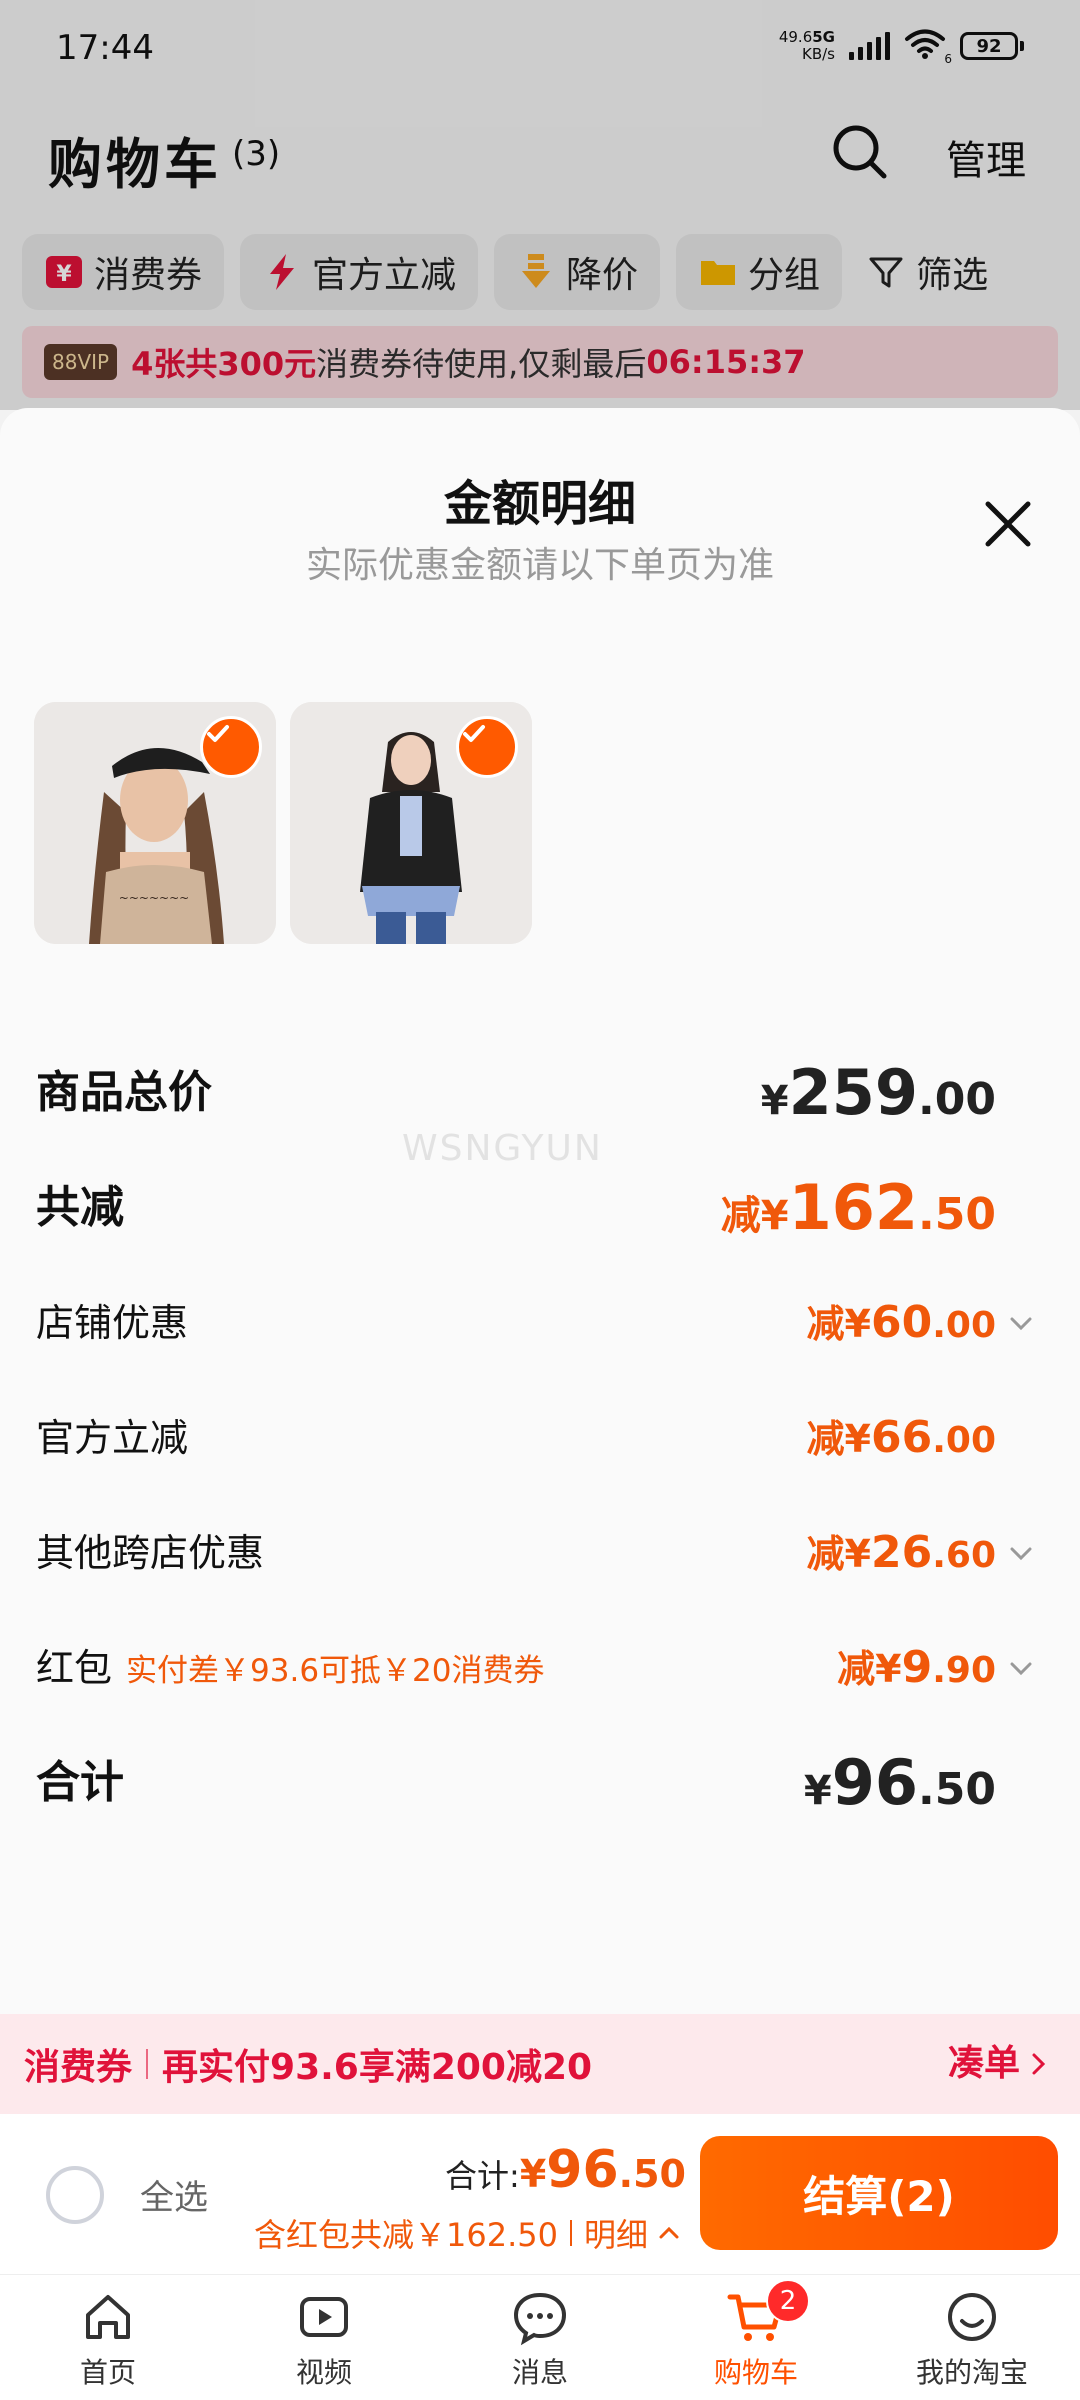 Image resolution: width=1080 pixels, height=2400 pixels. I want to click on detail-link: 明细, so click(616, 2233).